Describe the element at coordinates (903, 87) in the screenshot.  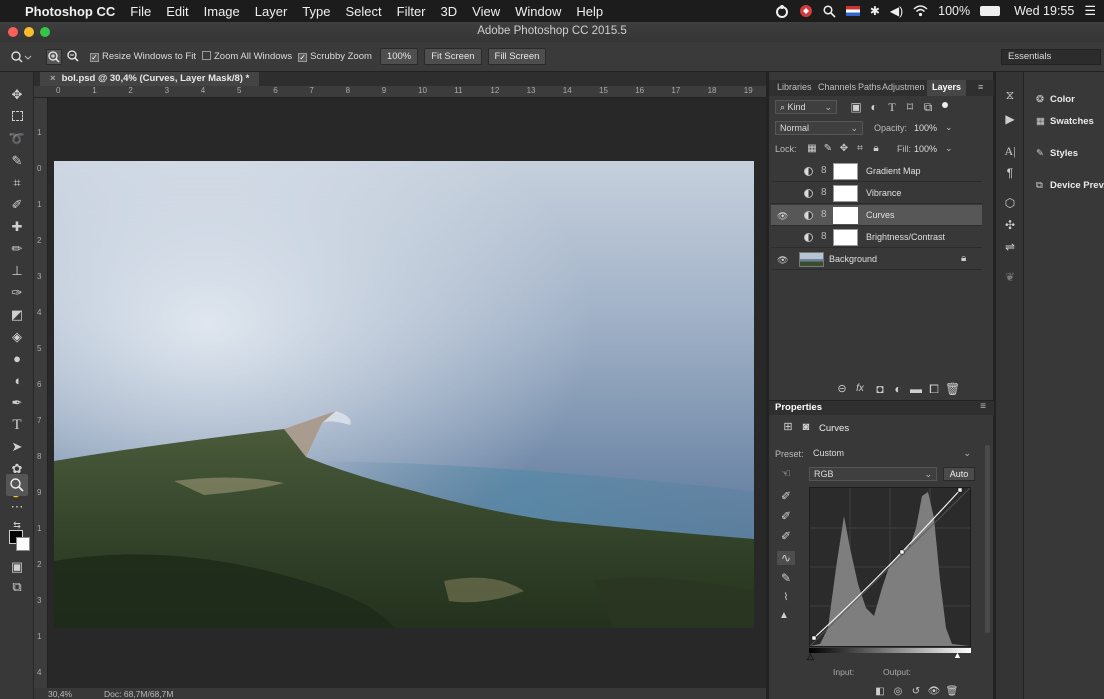
I see `tab-adjustments: Adjustmen` at that location.